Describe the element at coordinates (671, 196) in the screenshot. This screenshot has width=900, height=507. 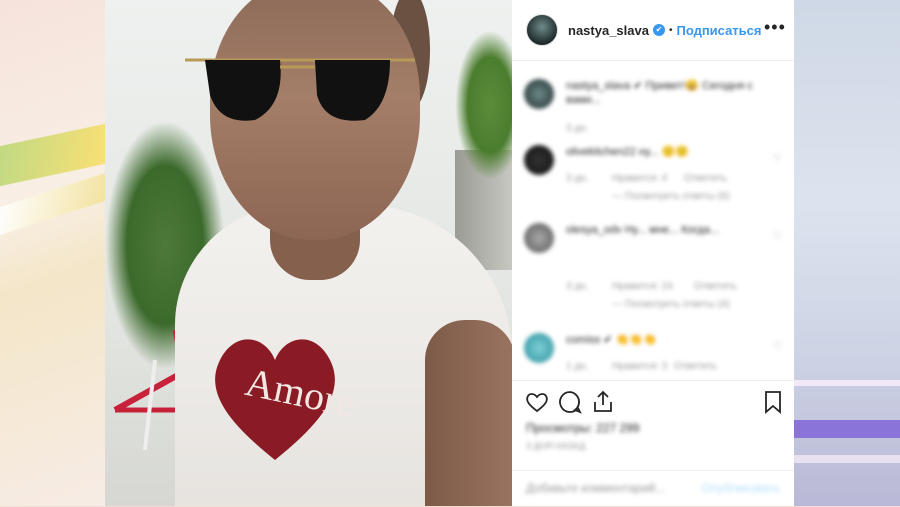
I see `view-replies-button: — Посмотреть ответы (6)` at that location.